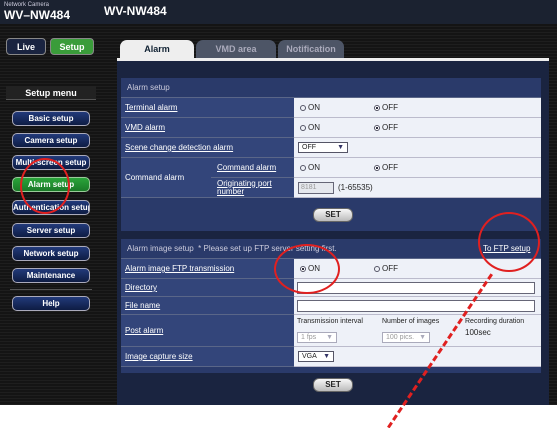  What do you see at coordinates (355, 187) in the screenshot?
I see `port-range-hint: (1-65535)` at bounding box center [355, 187].